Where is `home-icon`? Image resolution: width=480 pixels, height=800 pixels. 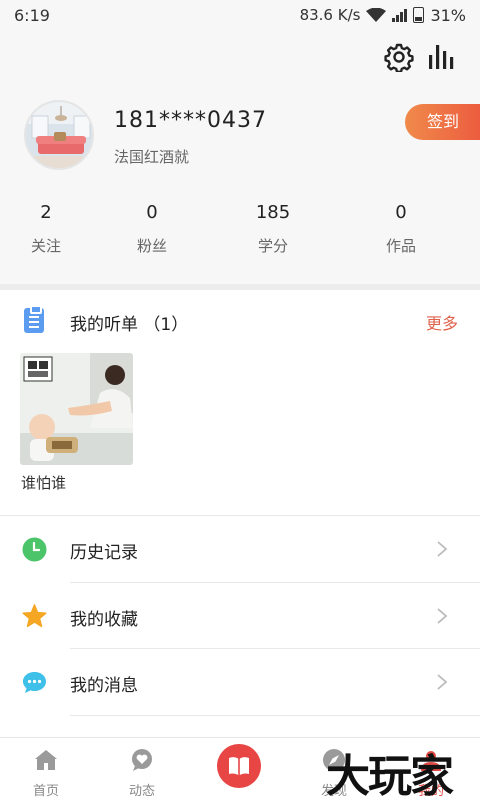
home-icon is located at coordinates (46, 760).